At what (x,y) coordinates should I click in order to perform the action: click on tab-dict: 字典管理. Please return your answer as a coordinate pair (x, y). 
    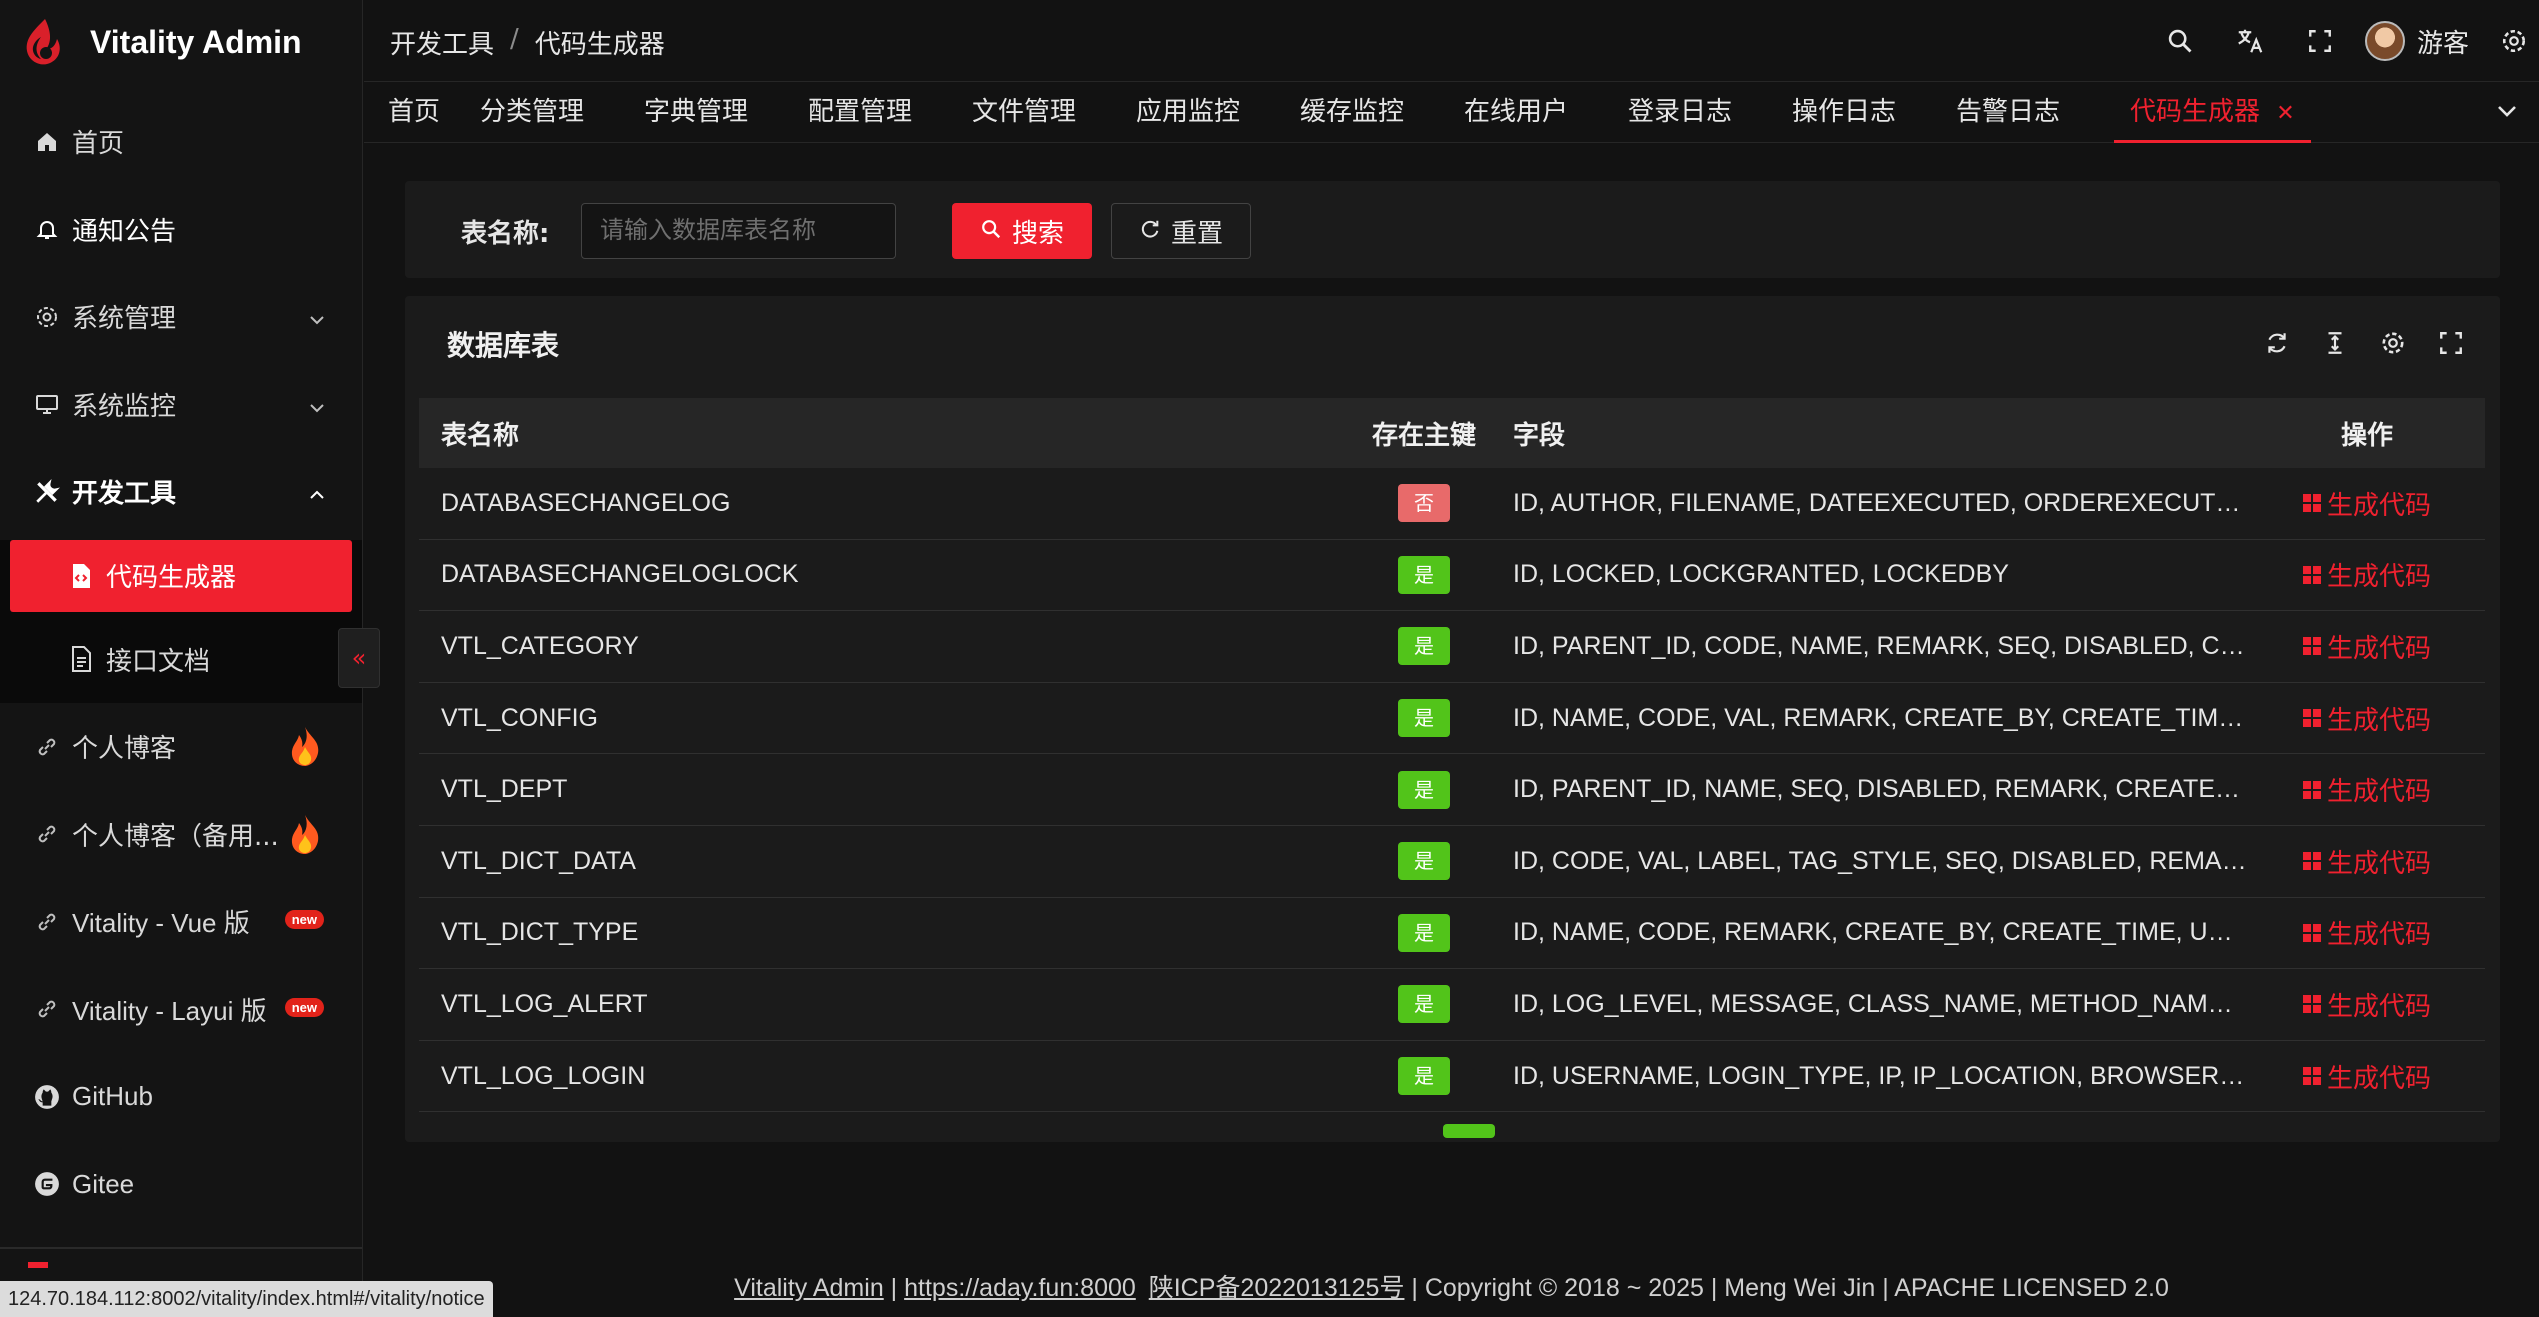
    Looking at the image, I should click on (696, 113).